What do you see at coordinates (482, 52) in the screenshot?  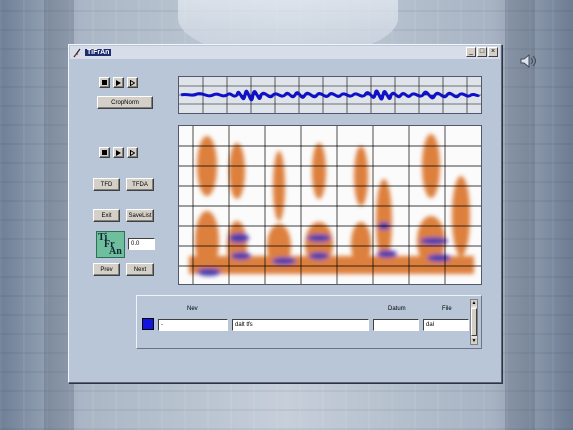 I see `maximize-button: □` at bounding box center [482, 52].